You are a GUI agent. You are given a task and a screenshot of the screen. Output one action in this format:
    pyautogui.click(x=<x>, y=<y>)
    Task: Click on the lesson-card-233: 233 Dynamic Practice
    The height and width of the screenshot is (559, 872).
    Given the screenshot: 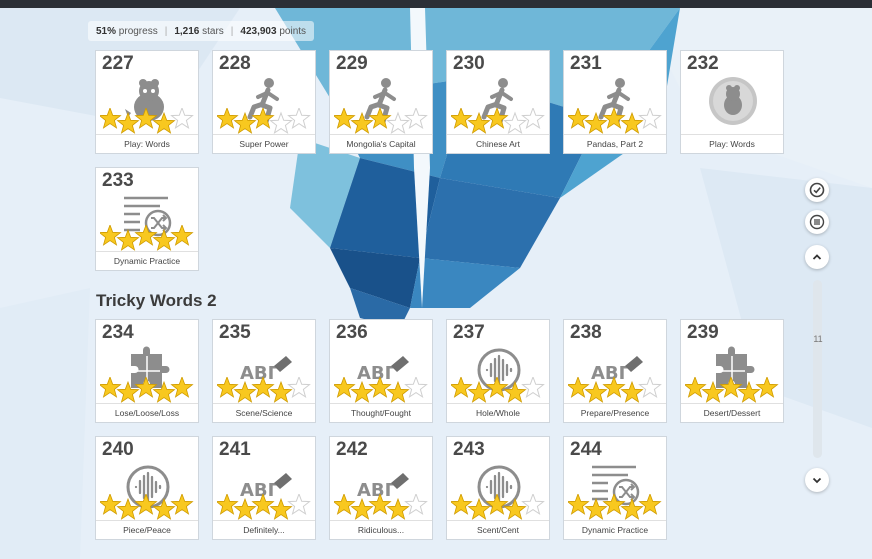 What is the action you would take?
    pyautogui.click(x=147, y=219)
    